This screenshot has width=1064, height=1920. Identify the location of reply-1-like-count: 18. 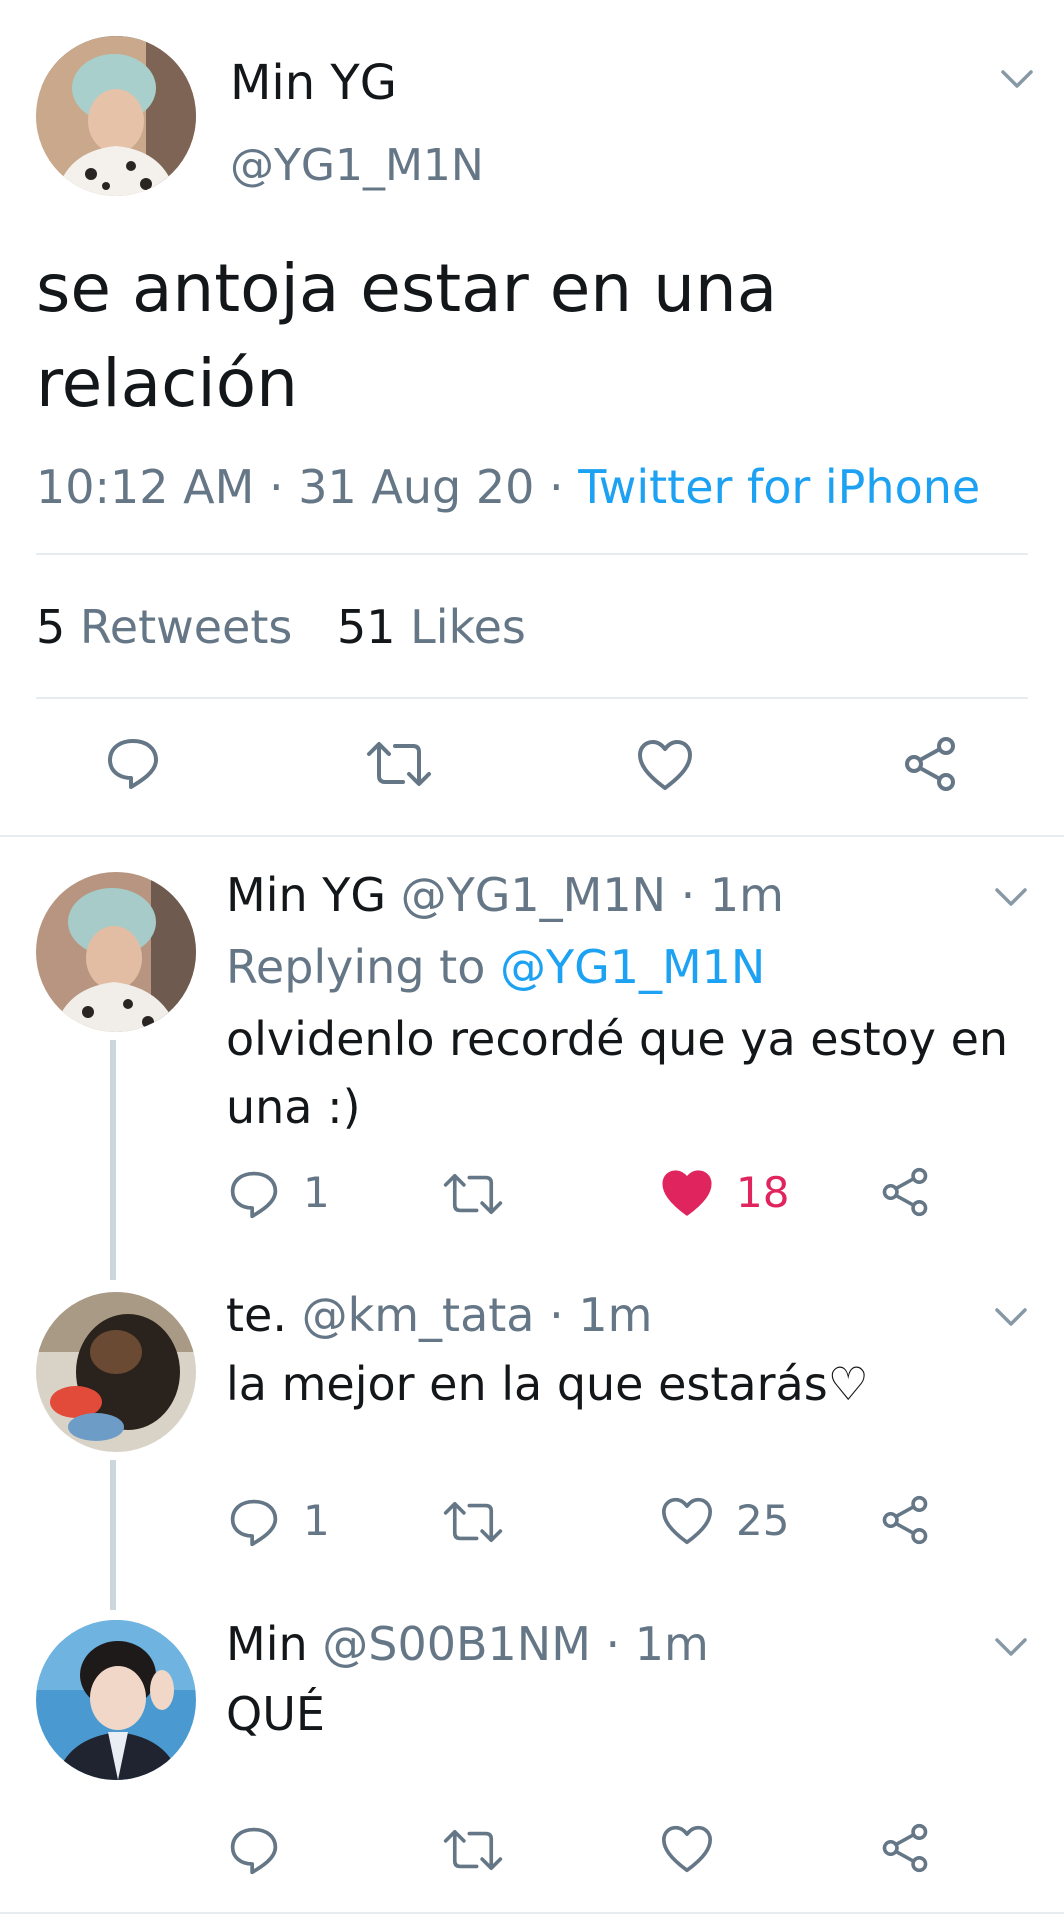
(763, 1192).